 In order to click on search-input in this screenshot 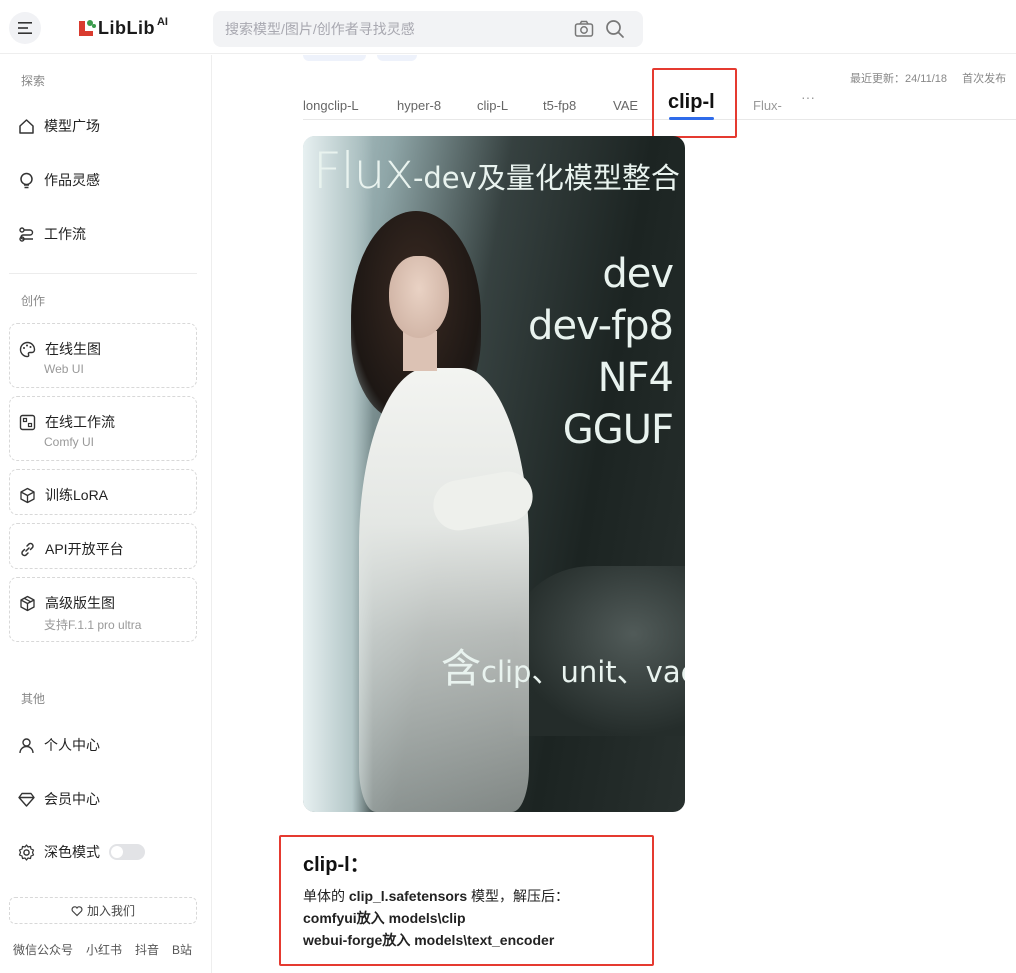, I will do `click(395, 29)`.